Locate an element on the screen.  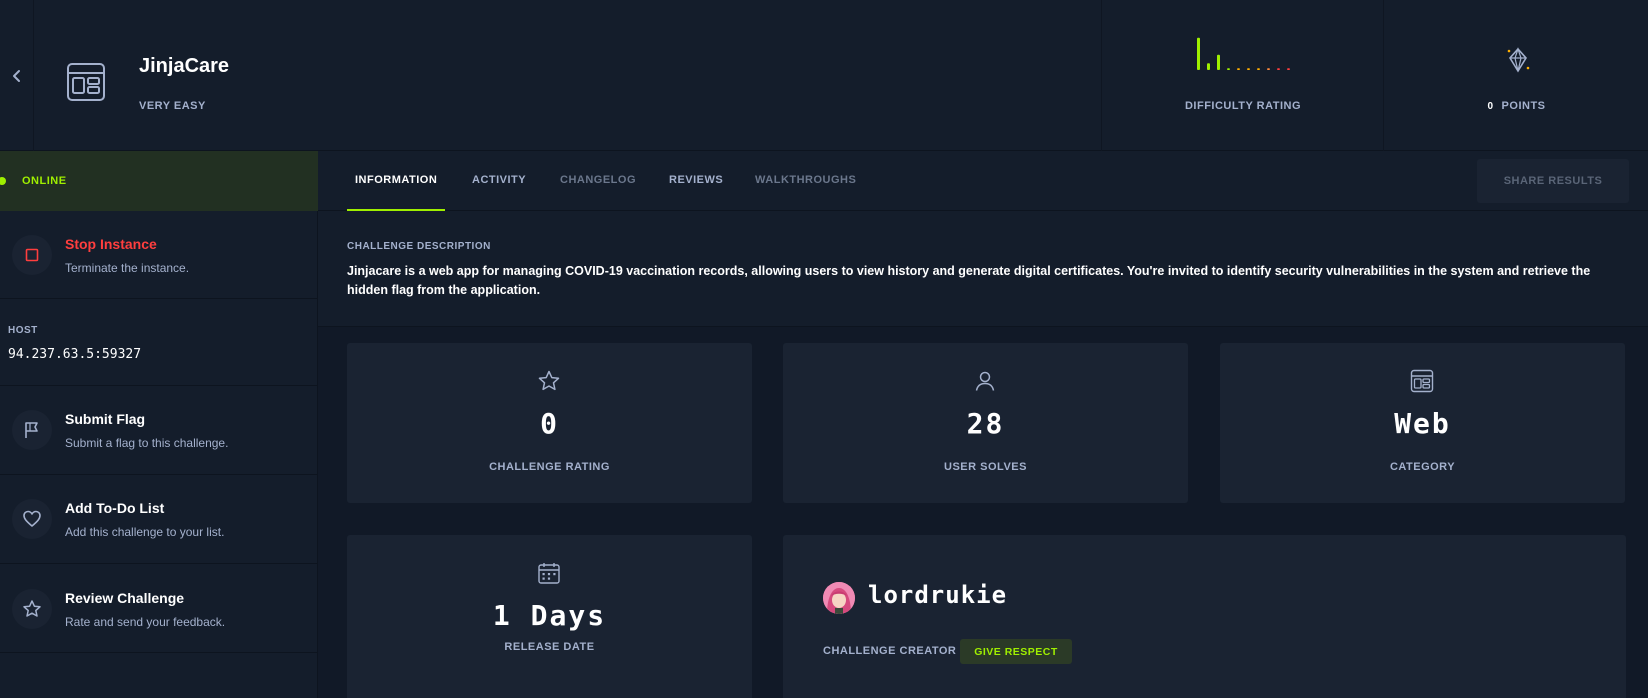
creator-name: lordrukie is located at coordinates (937, 595).